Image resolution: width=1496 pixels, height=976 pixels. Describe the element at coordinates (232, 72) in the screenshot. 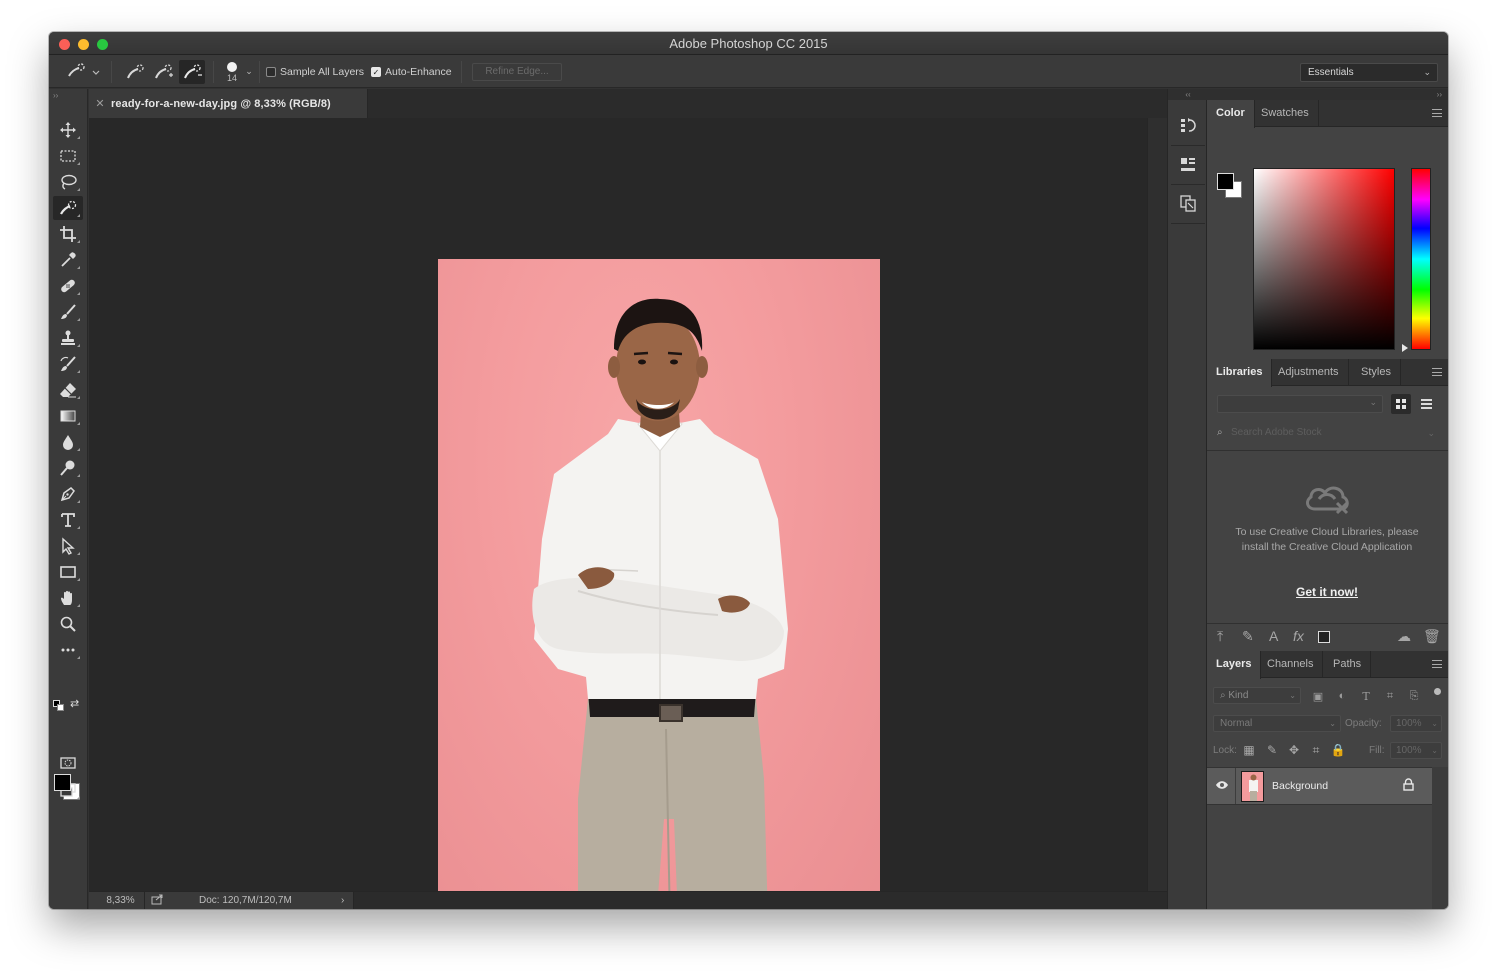

I see `brush-size-picker: 14` at that location.